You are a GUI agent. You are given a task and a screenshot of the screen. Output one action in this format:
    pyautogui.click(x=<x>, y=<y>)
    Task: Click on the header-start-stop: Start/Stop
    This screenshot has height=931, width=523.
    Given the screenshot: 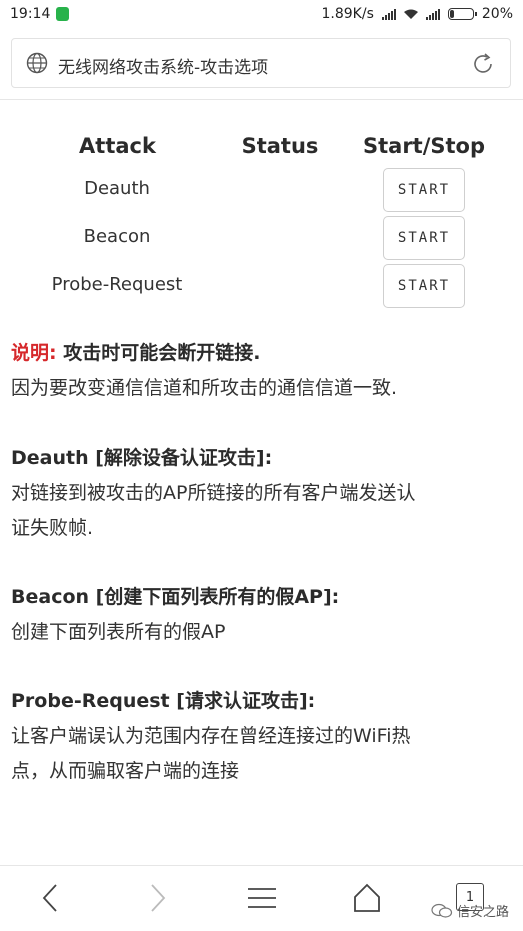 What is the action you would take?
    pyautogui.click(x=424, y=146)
    